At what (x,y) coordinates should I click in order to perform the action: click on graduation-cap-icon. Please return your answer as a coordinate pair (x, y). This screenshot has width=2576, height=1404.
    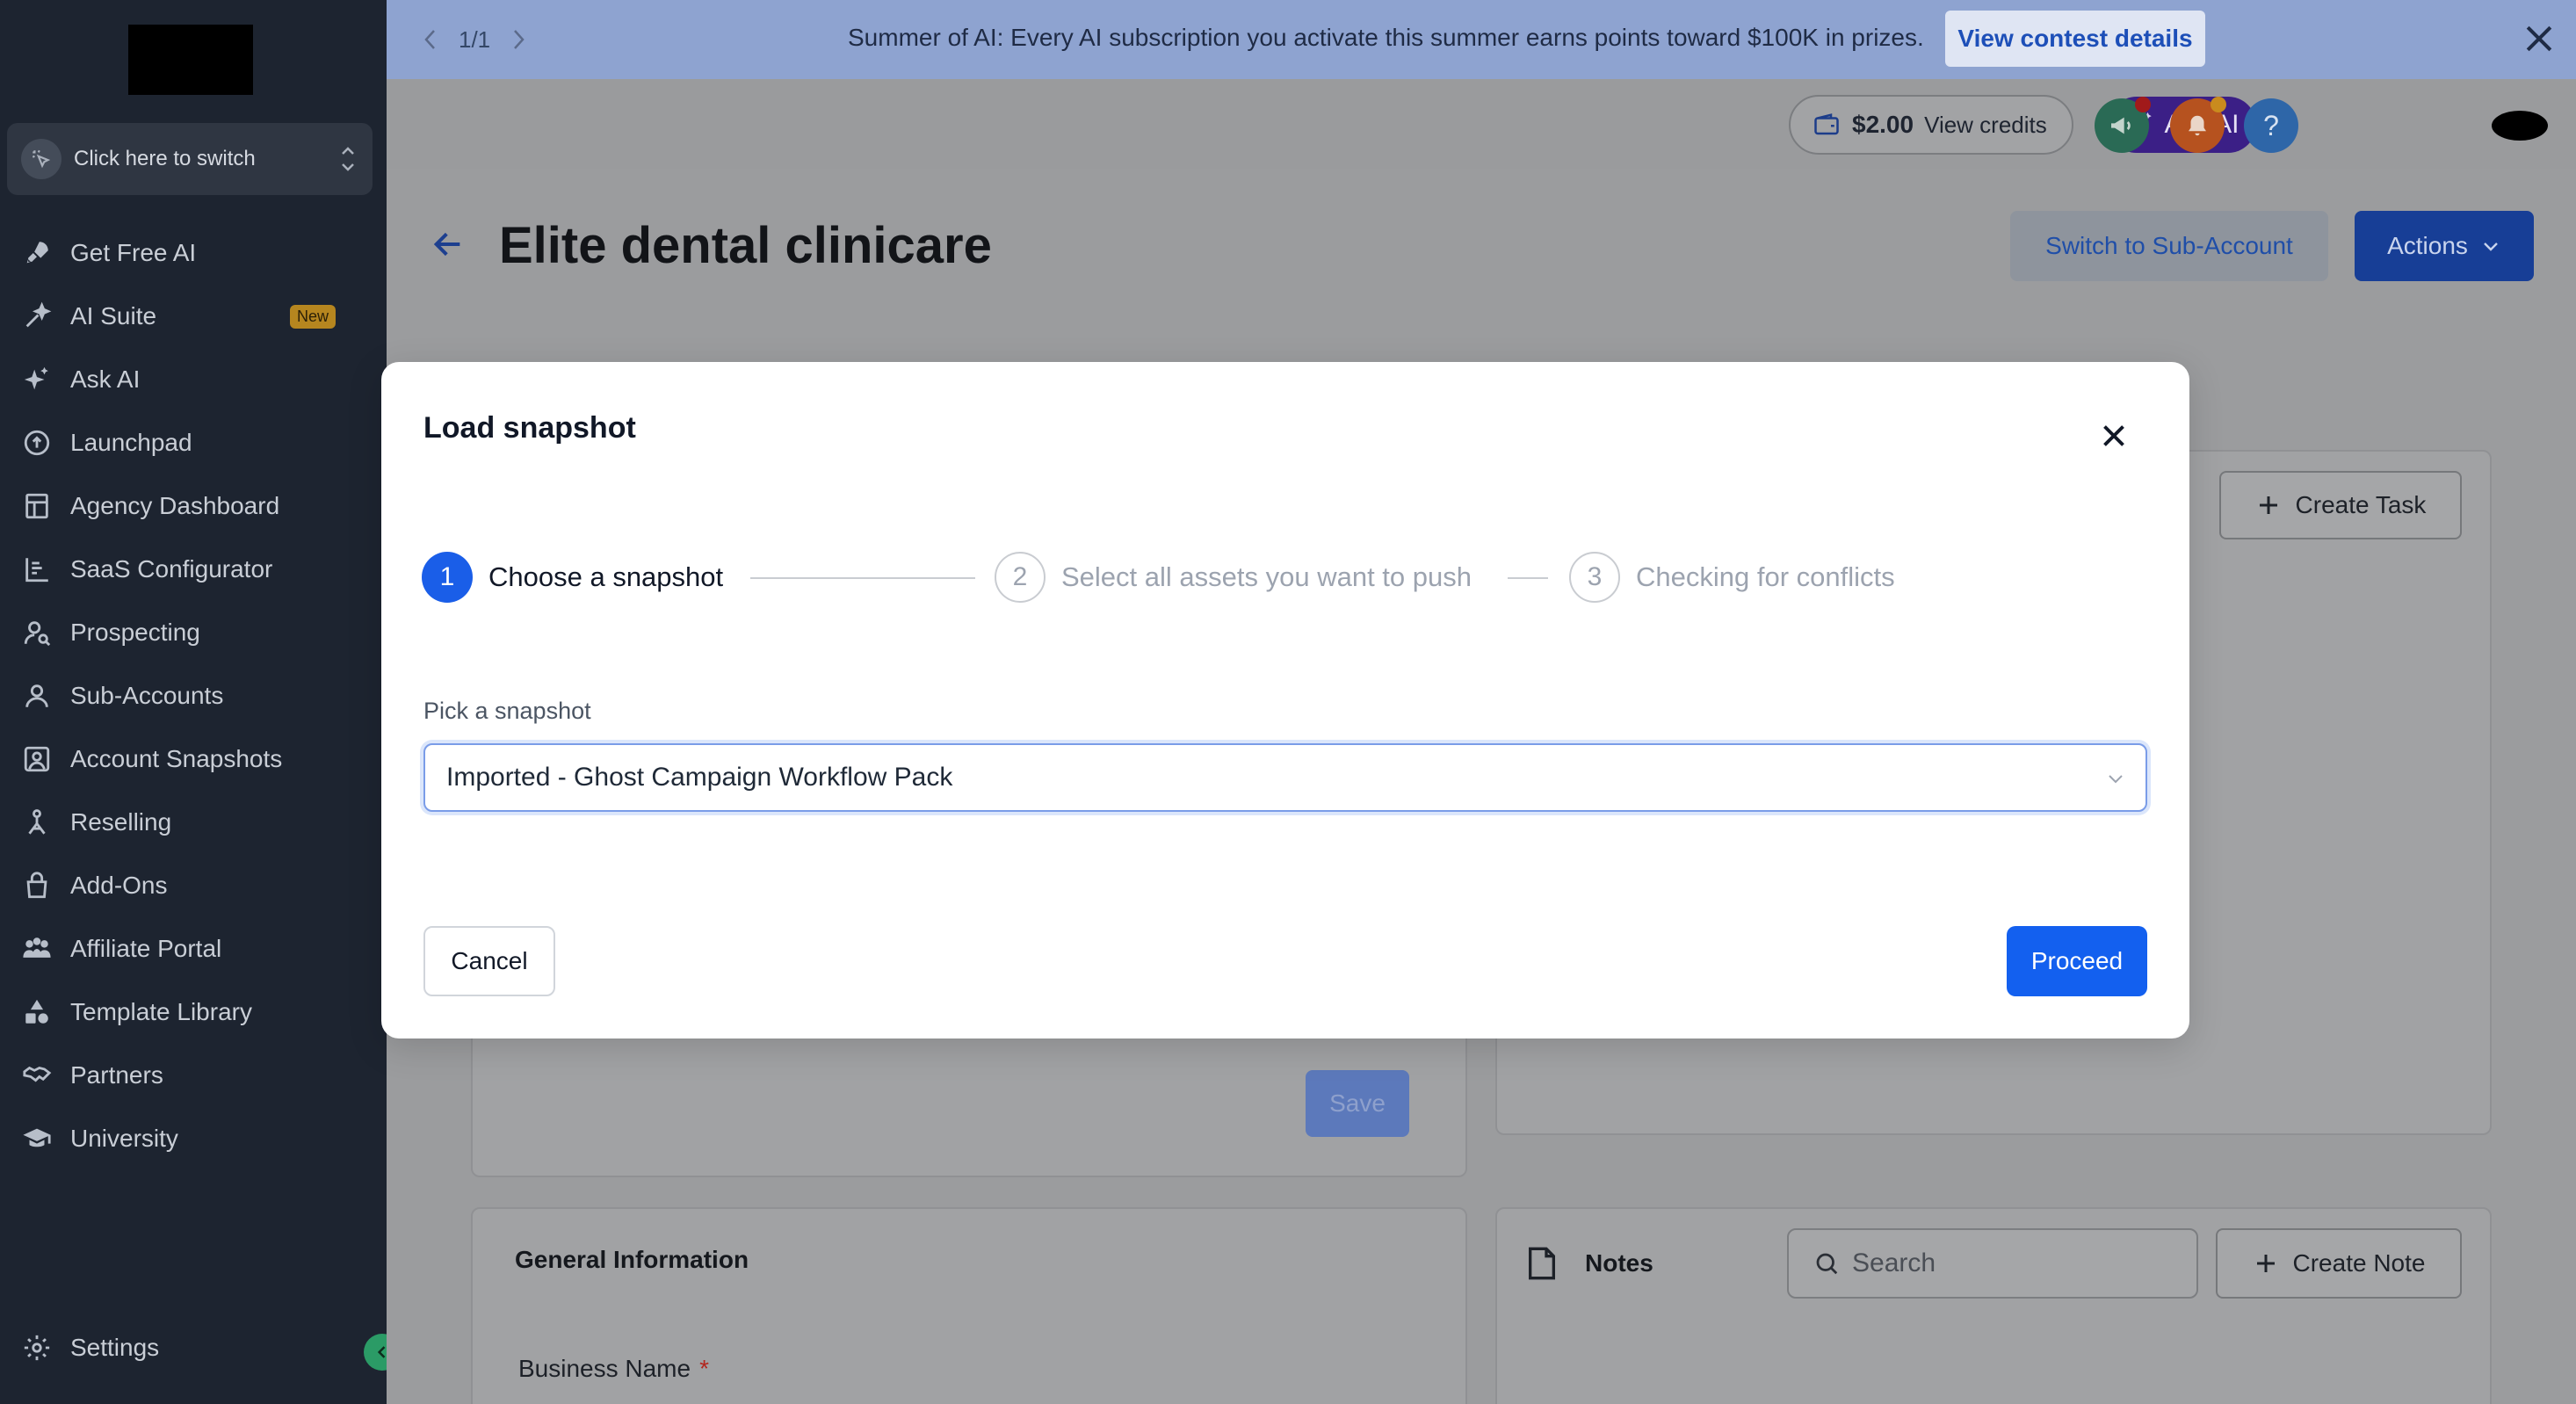
    Looking at the image, I should click on (36, 1139).